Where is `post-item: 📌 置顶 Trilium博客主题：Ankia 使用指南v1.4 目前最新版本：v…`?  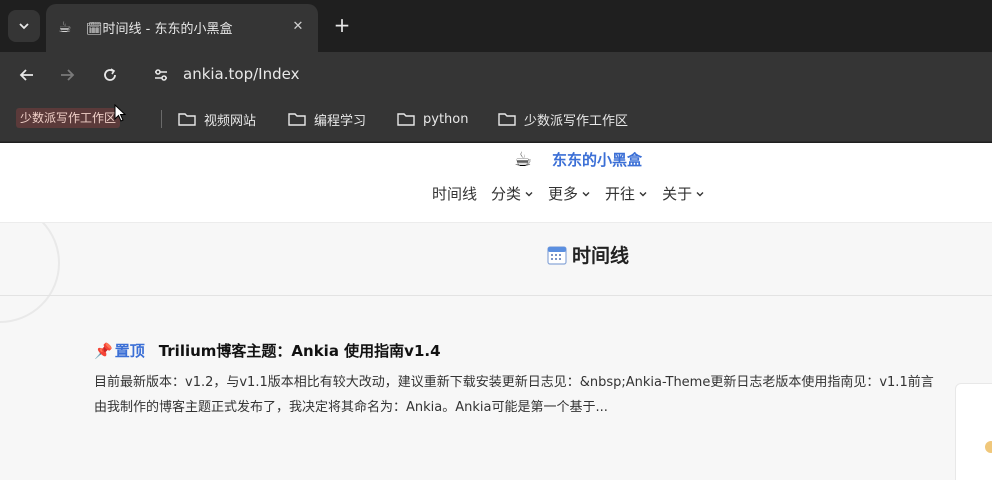 post-item: 📌 置顶 Trilium博客主题：Ankia 使用指南v1.4 目前最新版本：v… is located at coordinates (519, 380).